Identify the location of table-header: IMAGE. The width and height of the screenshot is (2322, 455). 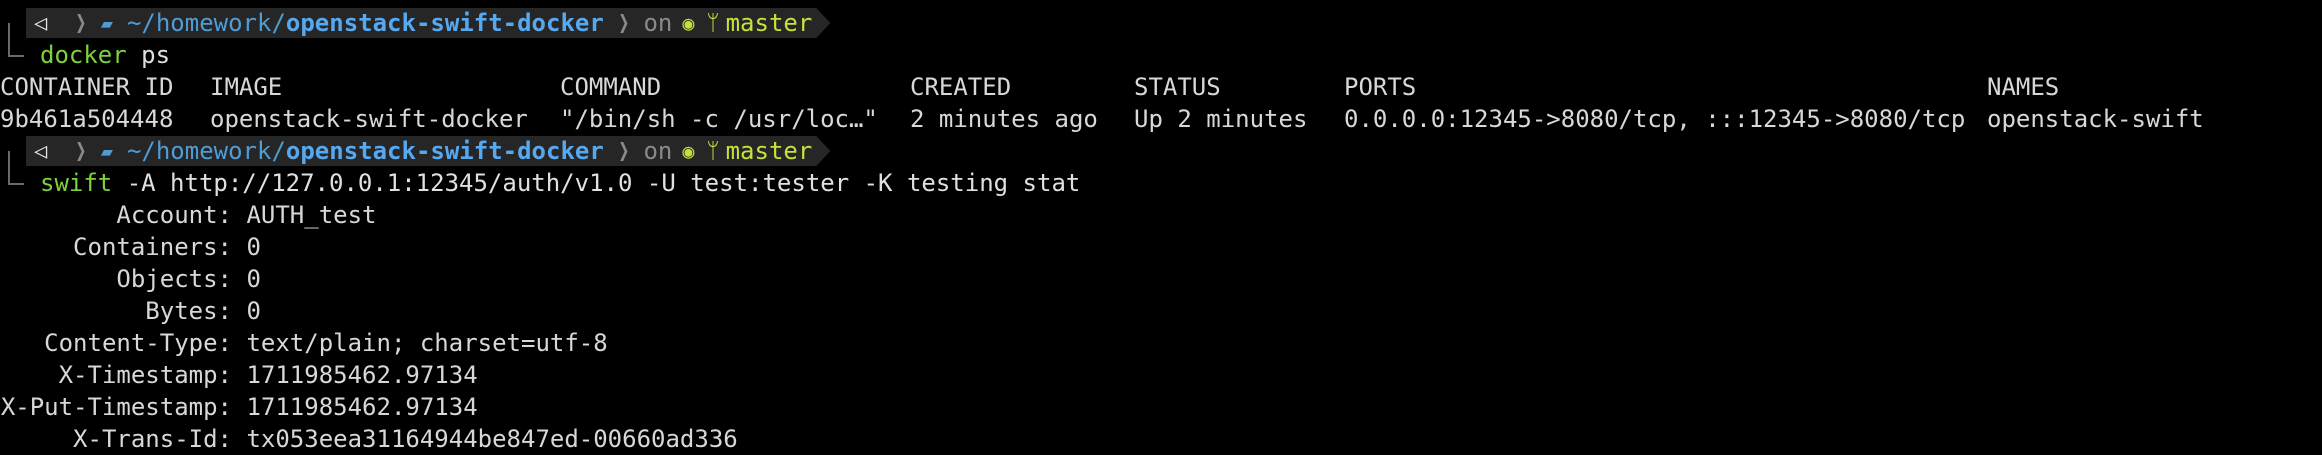
(246, 87).